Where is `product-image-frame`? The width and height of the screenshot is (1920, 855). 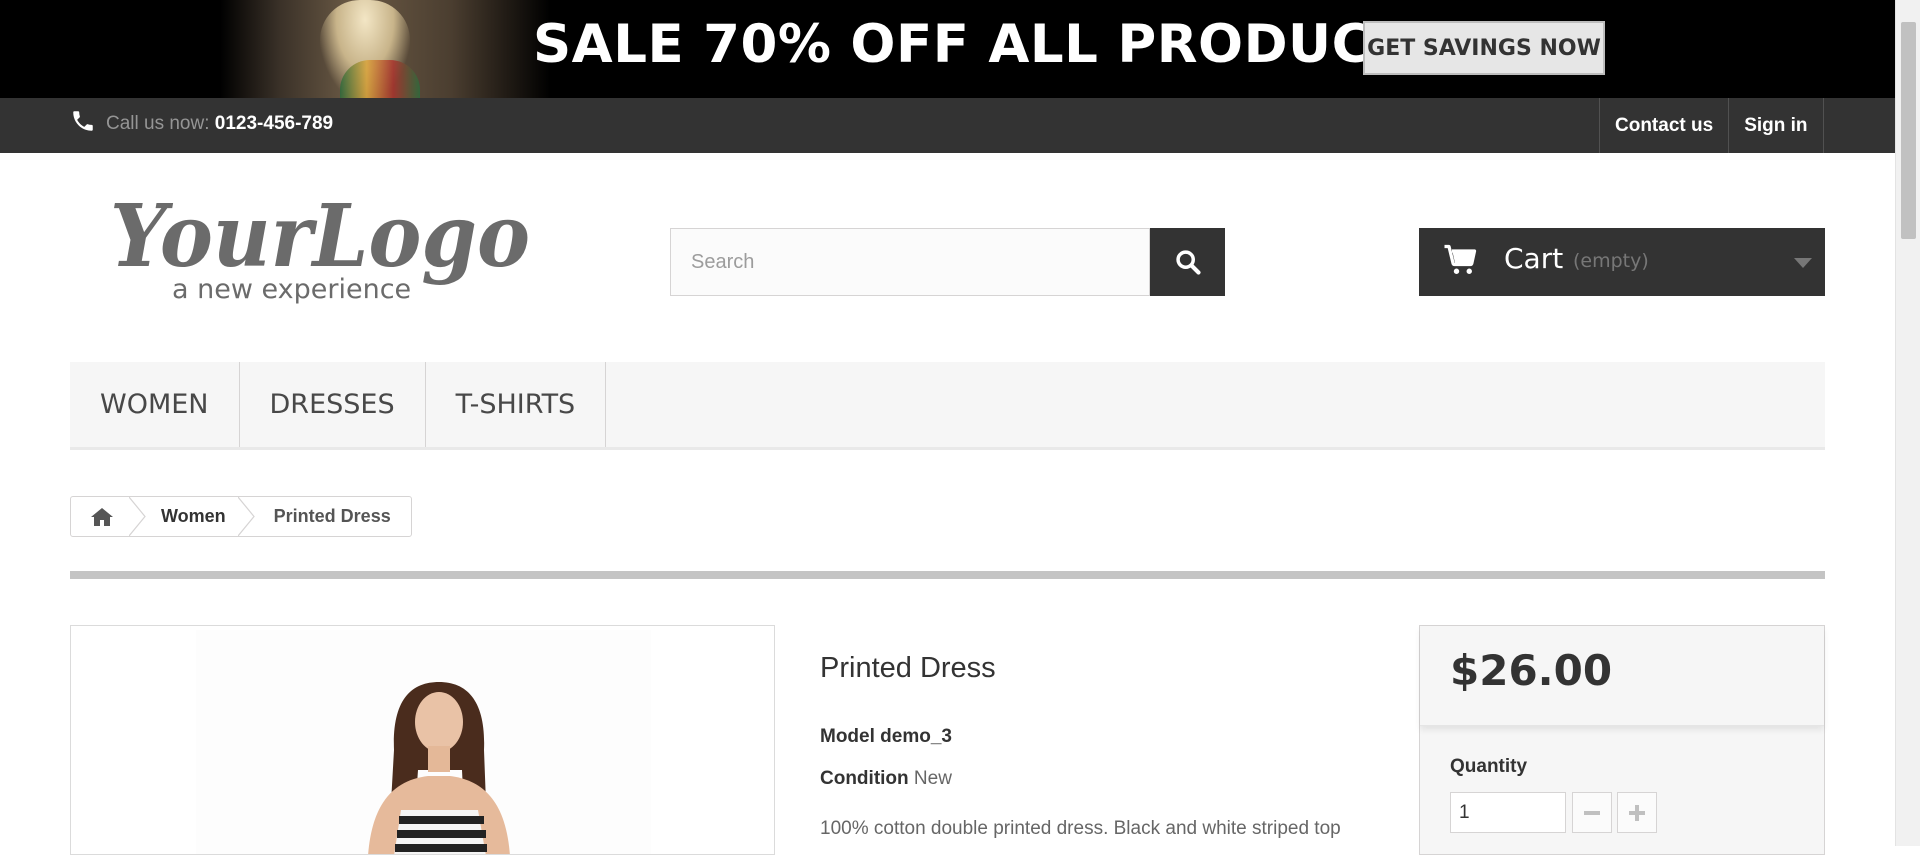 product-image-frame is located at coordinates (422, 740).